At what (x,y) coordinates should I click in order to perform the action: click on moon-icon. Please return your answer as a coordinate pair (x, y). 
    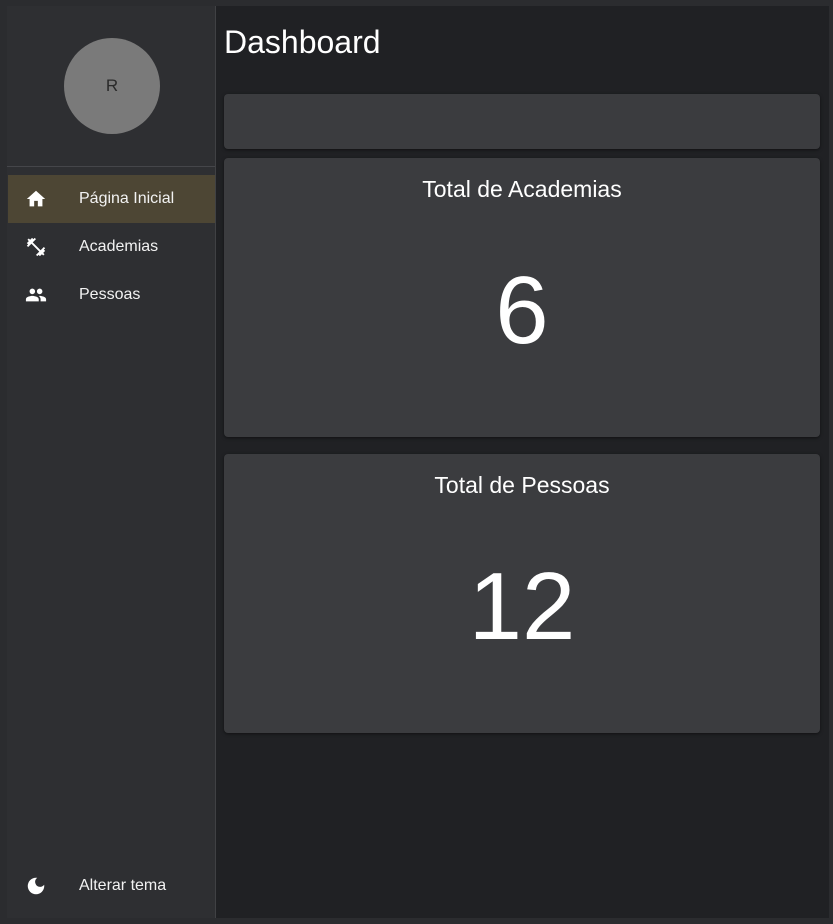
    Looking at the image, I should click on (36, 886).